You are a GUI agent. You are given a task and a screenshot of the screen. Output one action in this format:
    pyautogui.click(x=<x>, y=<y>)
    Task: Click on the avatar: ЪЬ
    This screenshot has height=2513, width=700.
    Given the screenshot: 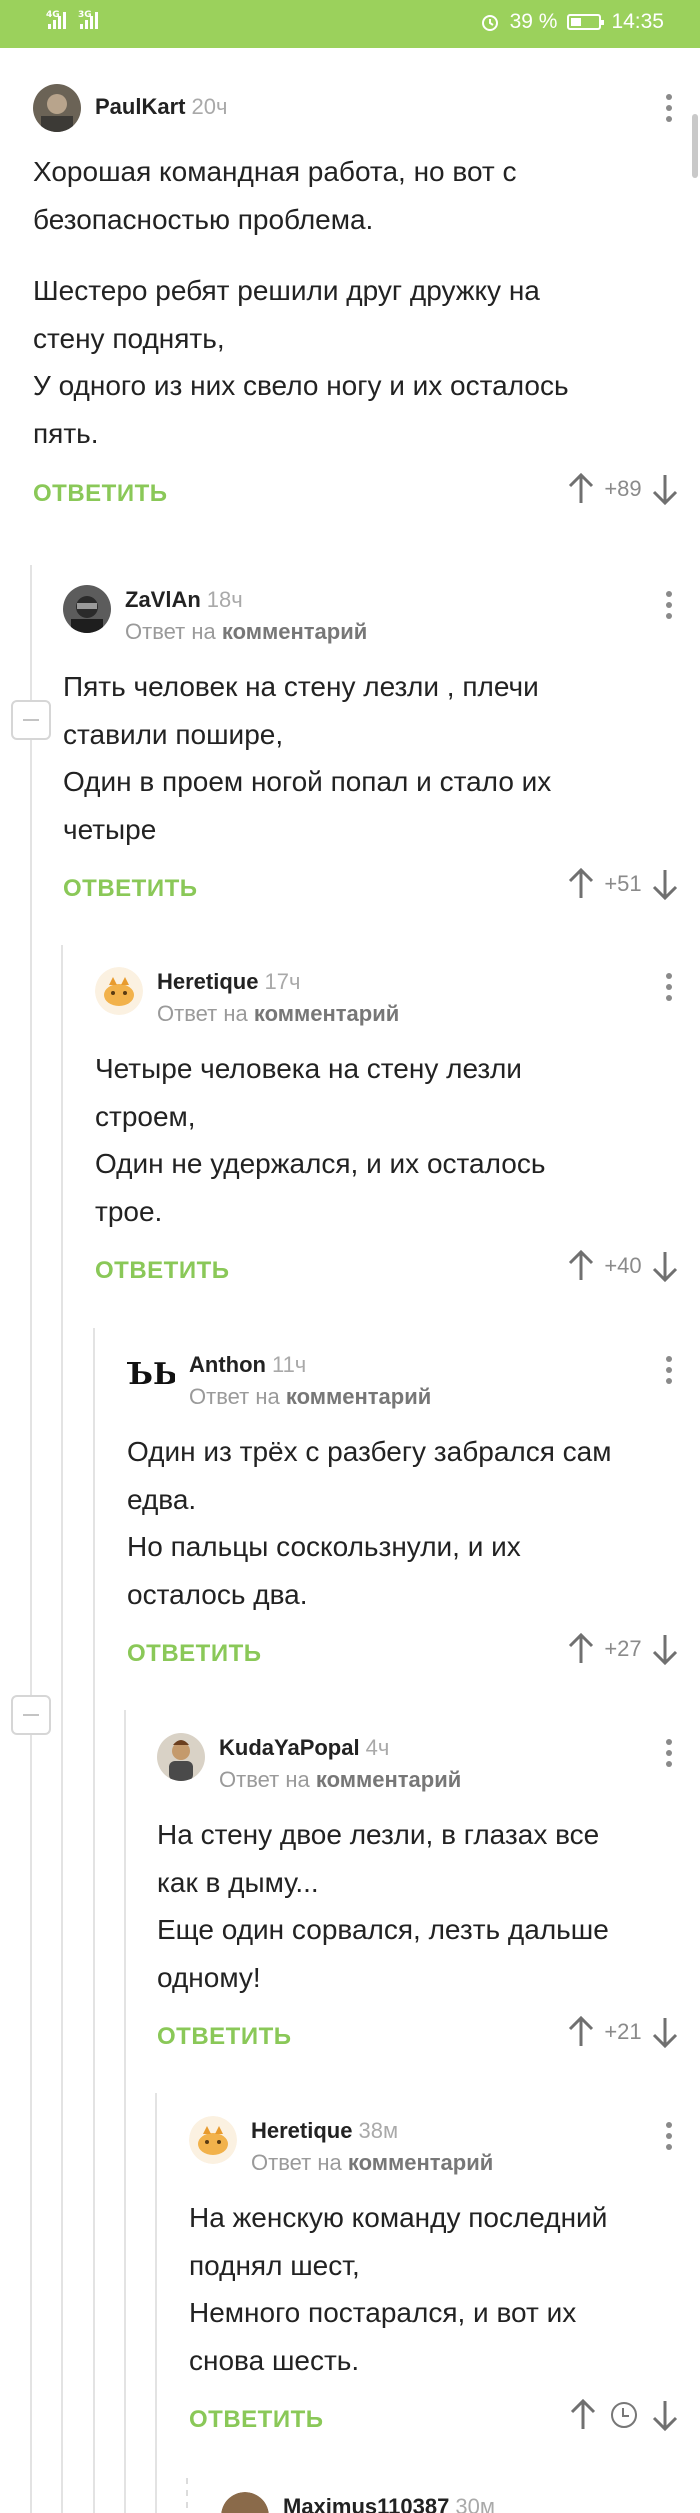 What is the action you would take?
    pyautogui.click(x=151, y=1374)
    